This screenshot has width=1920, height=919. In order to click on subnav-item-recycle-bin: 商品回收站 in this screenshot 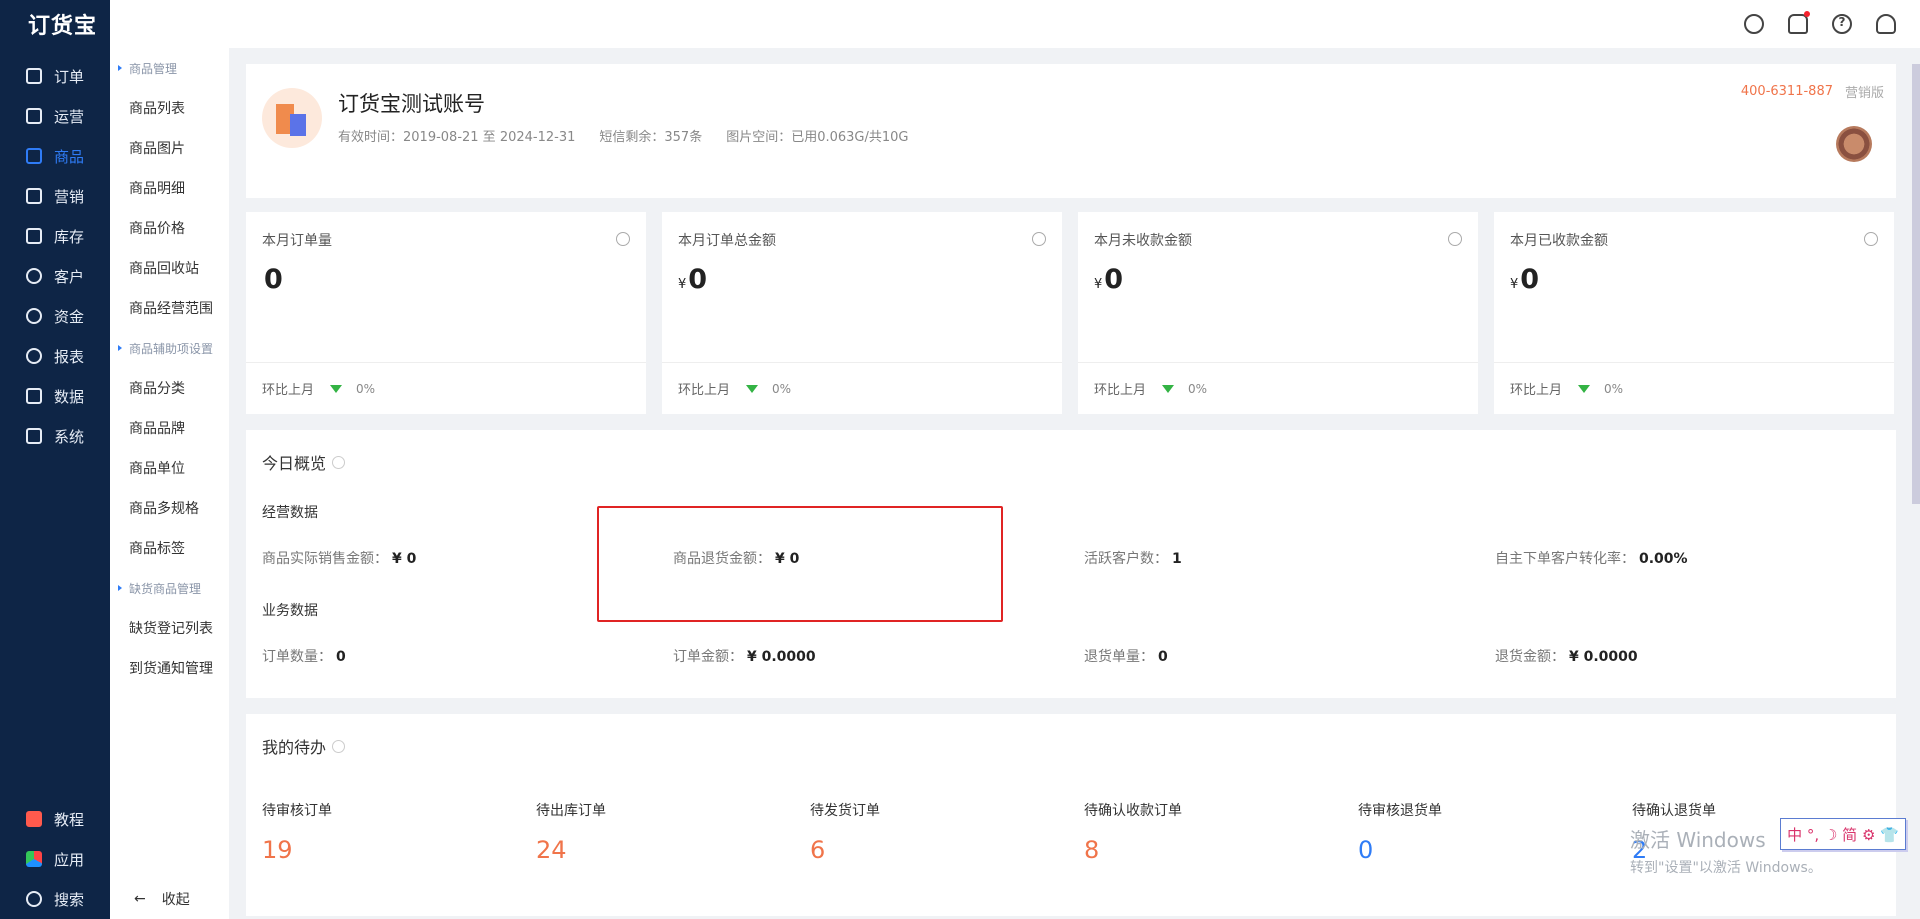, I will do `click(169, 268)`.